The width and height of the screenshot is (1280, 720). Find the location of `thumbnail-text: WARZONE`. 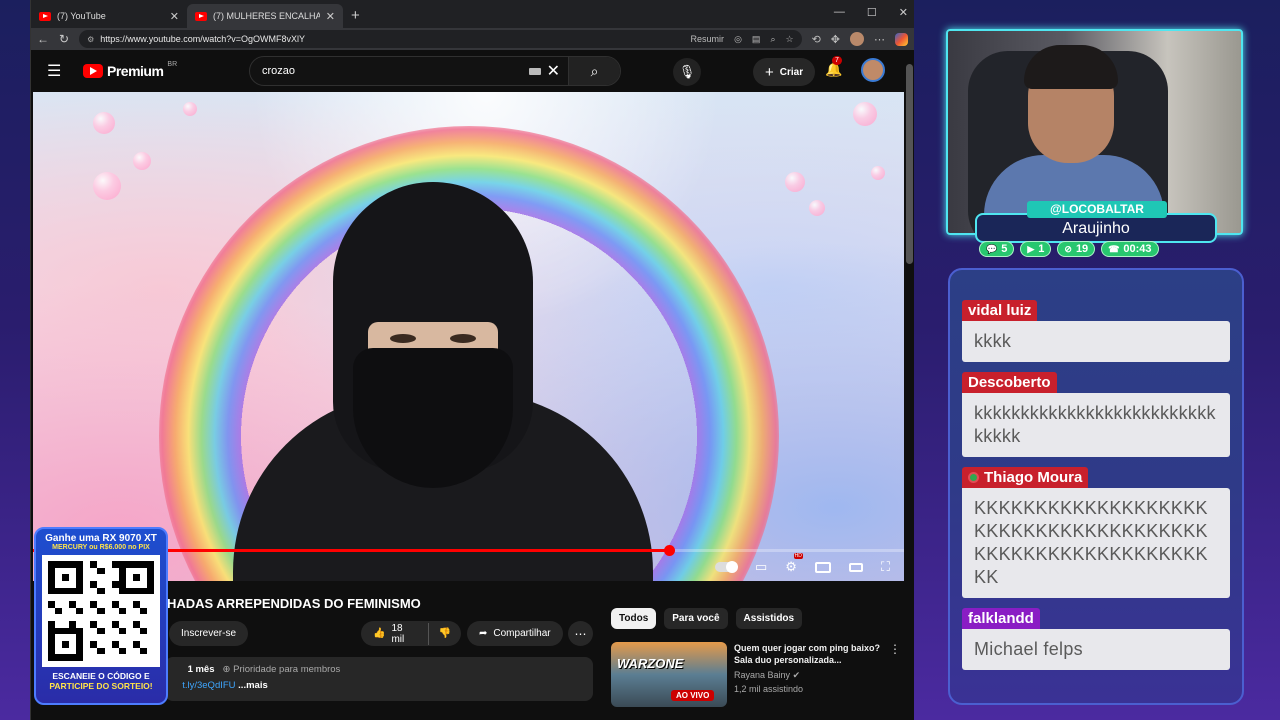

thumbnail-text: WARZONE is located at coordinates (650, 663).